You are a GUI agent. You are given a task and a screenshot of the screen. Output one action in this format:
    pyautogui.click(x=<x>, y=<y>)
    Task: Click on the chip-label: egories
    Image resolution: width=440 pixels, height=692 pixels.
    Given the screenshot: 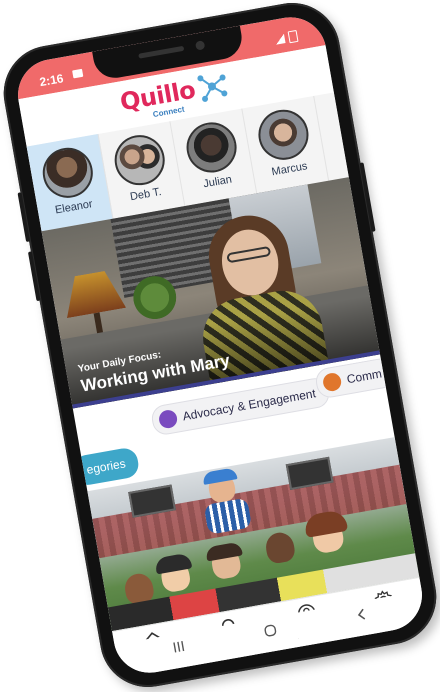 What is the action you would take?
    pyautogui.click(x=106, y=466)
    